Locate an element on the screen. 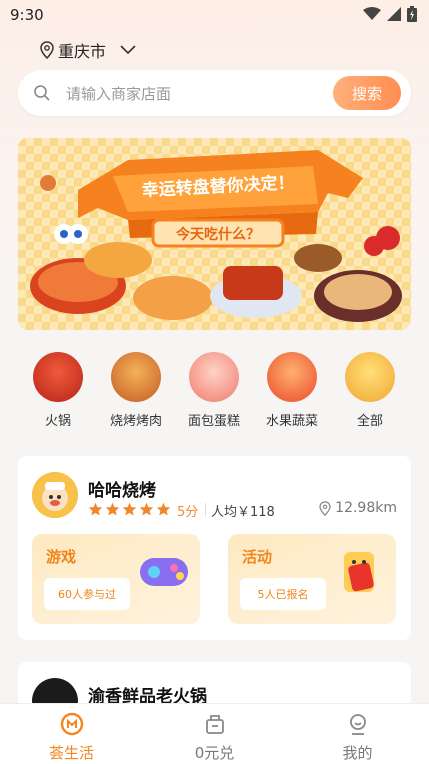 This screenshot has height=764, width=429. fruit-icon is located at coordinates (292, 377).